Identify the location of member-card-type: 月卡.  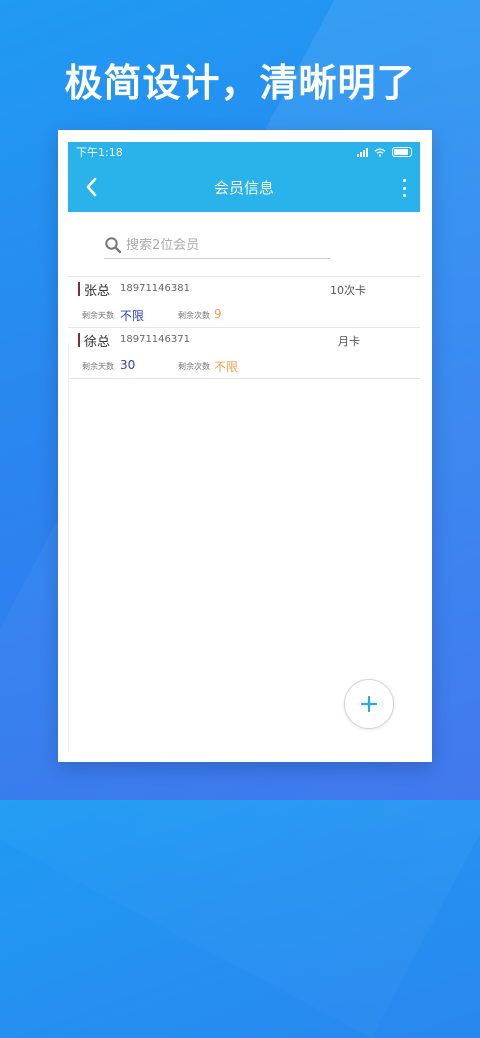
(349, 341).